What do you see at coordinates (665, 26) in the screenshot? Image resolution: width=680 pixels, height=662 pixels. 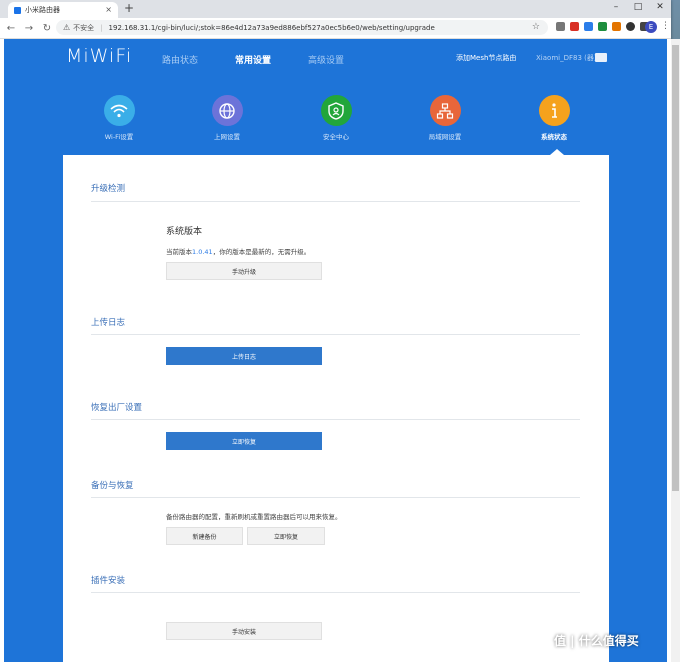 I see `menu-kebab-icon: ⋮` at bounding box center [665, 26].